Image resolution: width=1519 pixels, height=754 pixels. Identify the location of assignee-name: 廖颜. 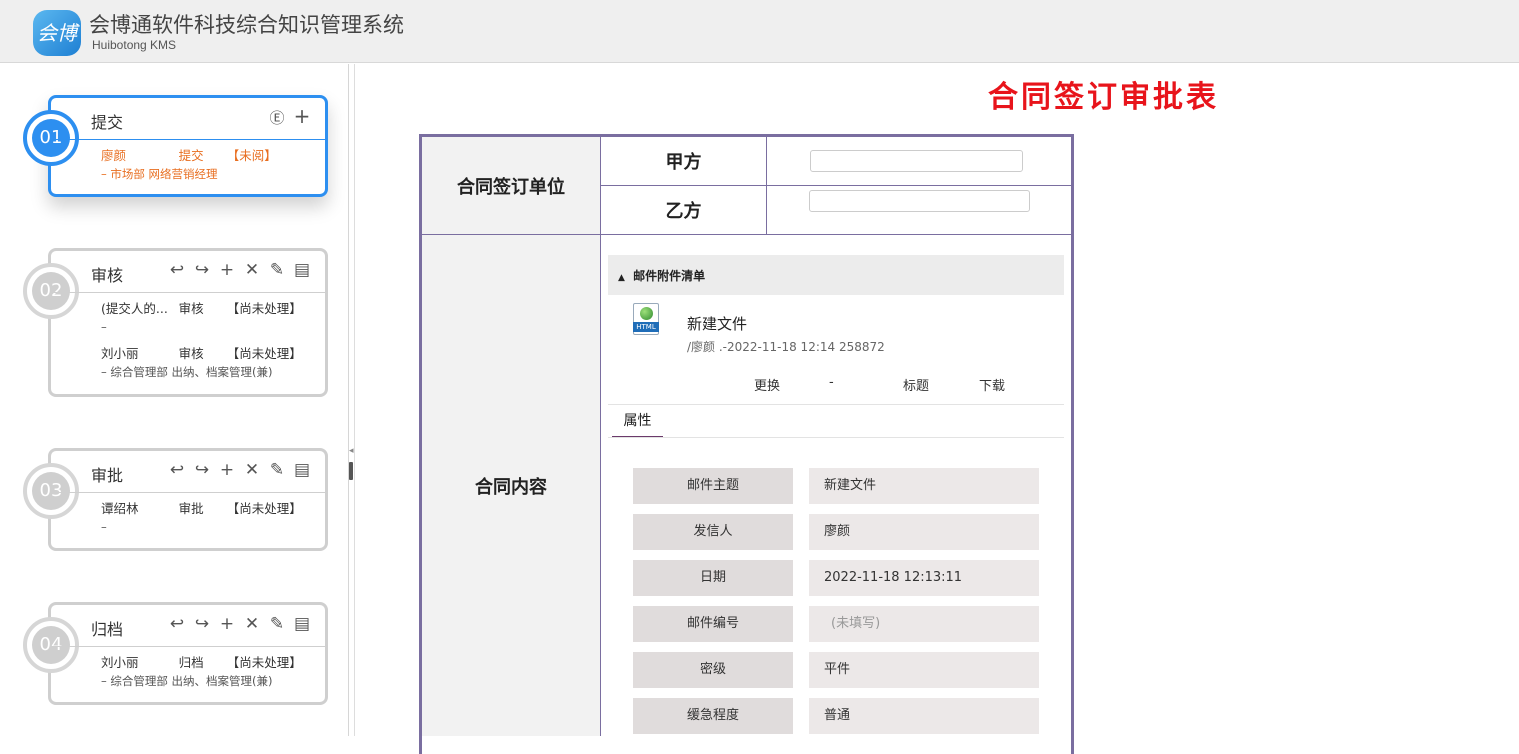
(114, 155).